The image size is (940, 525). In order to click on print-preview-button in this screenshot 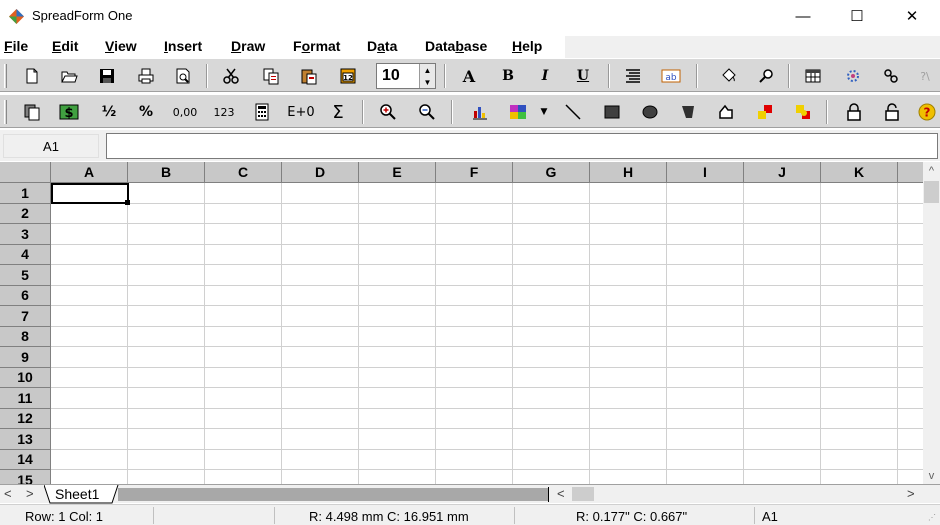, I will do `click(183, 76)`.